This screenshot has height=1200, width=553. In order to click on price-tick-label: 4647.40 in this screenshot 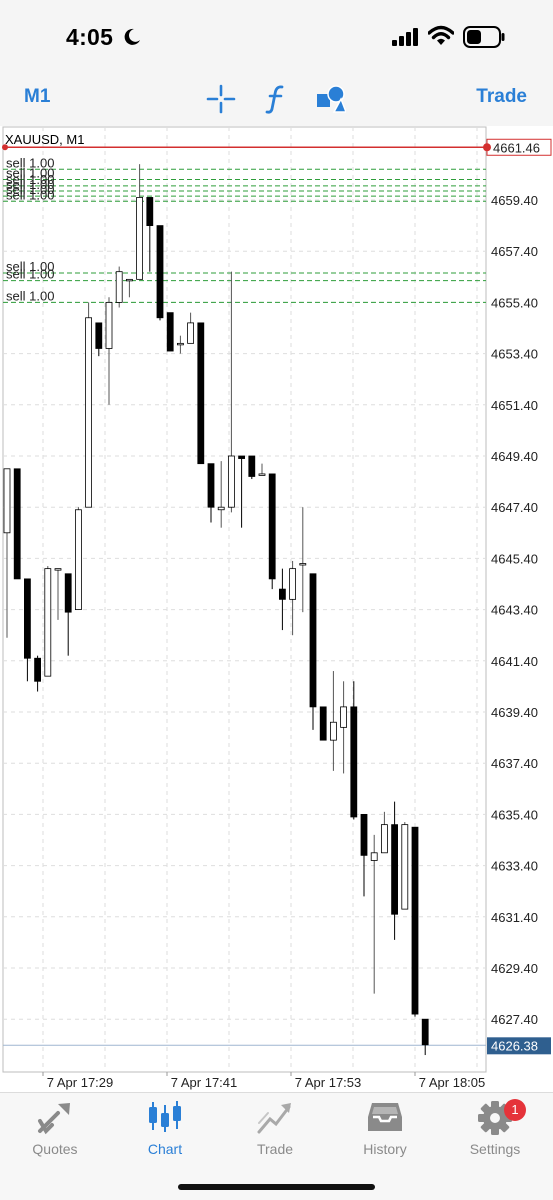, I will do `click(514, 507)`.